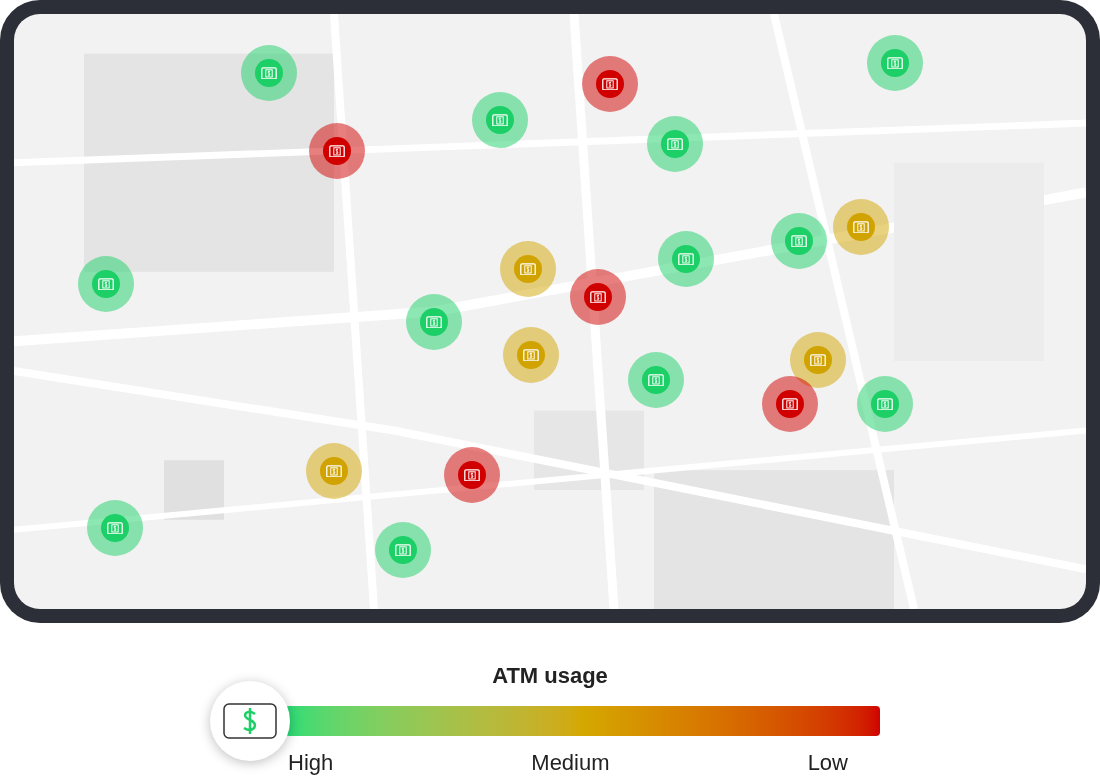 This screenshot has height=779, width=1100. I want to click on legend-title: ATM usage, so click(550, 676).